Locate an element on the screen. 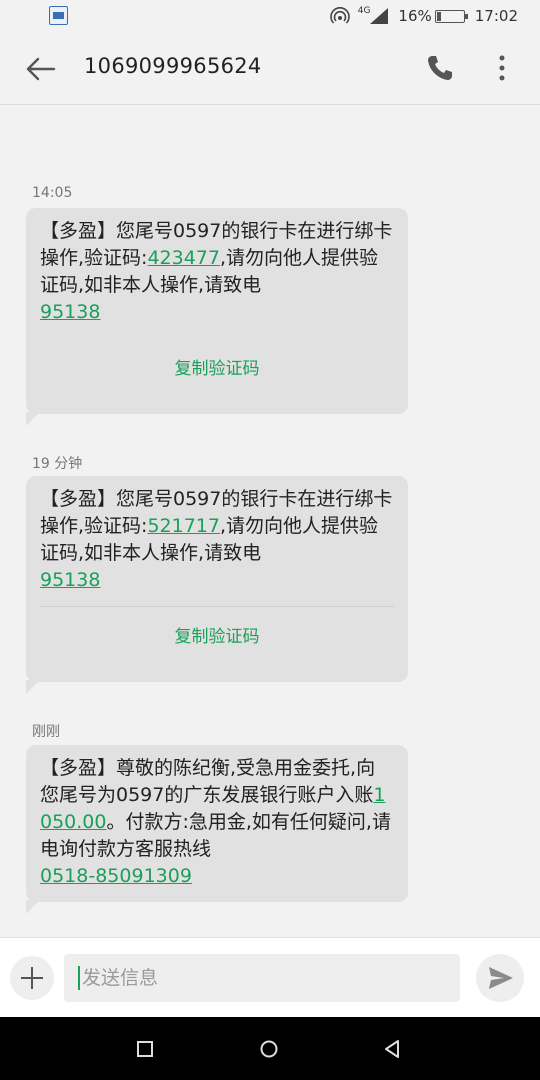 Image resolution: width=540 pixels, height=1080 pixels. message-timestamp: 14:05 is located at coordinates (52, 193).